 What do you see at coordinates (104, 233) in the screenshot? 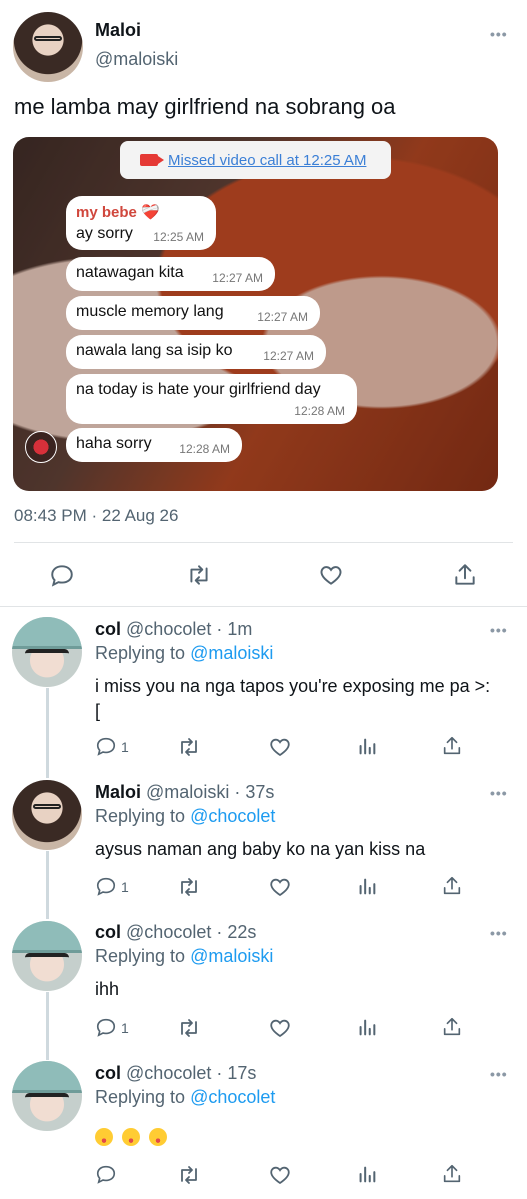
I see `chat-message: ay sorry` at bounding box center [104, 233].